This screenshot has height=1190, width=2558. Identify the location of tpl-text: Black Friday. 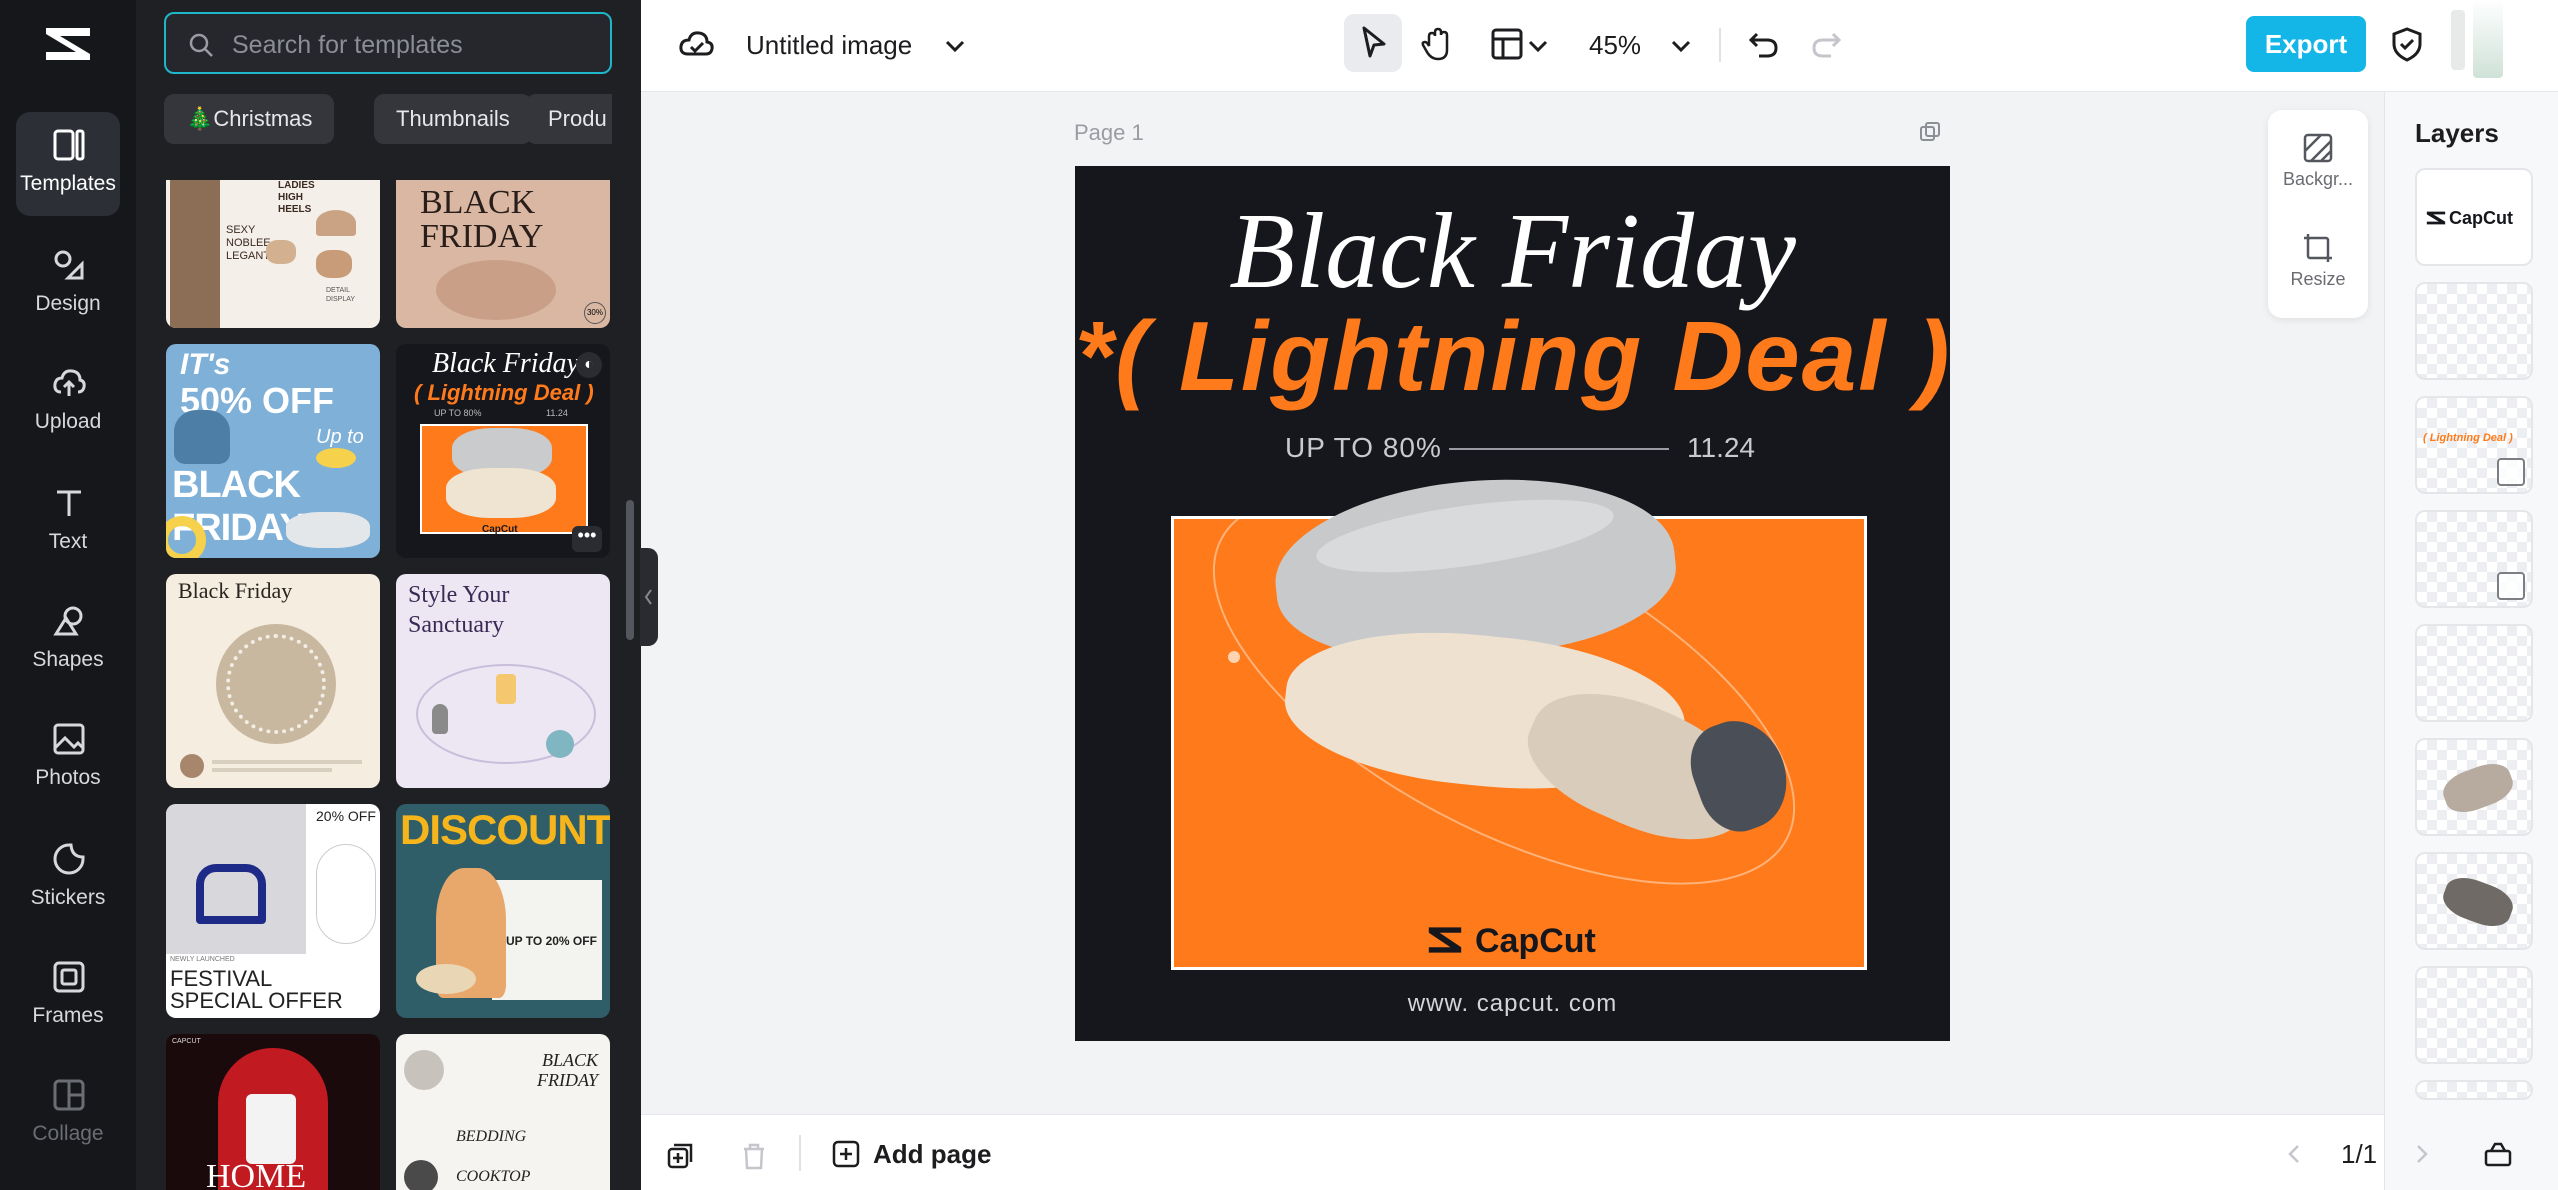
(505, 363).